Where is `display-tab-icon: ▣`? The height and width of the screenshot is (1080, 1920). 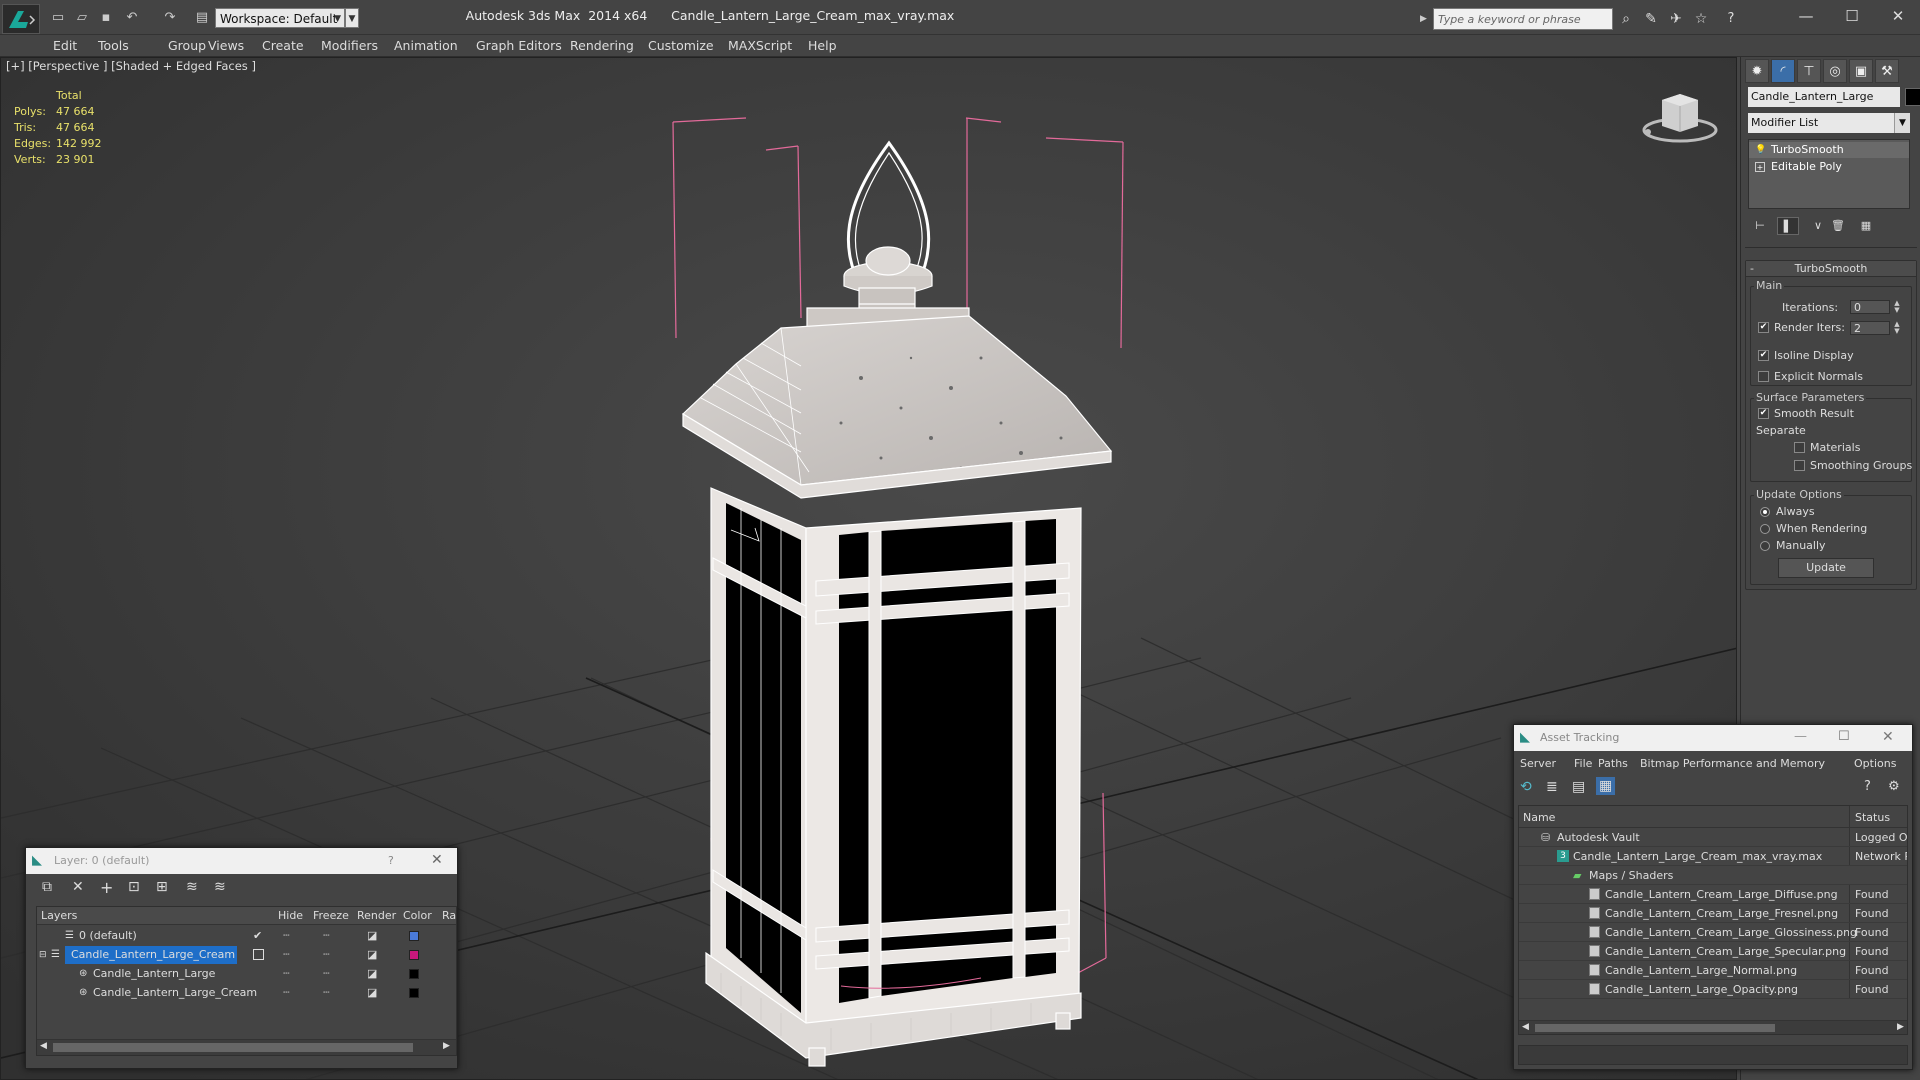
display-tab-icon: ▣ is located at coordinates (1861, 71).